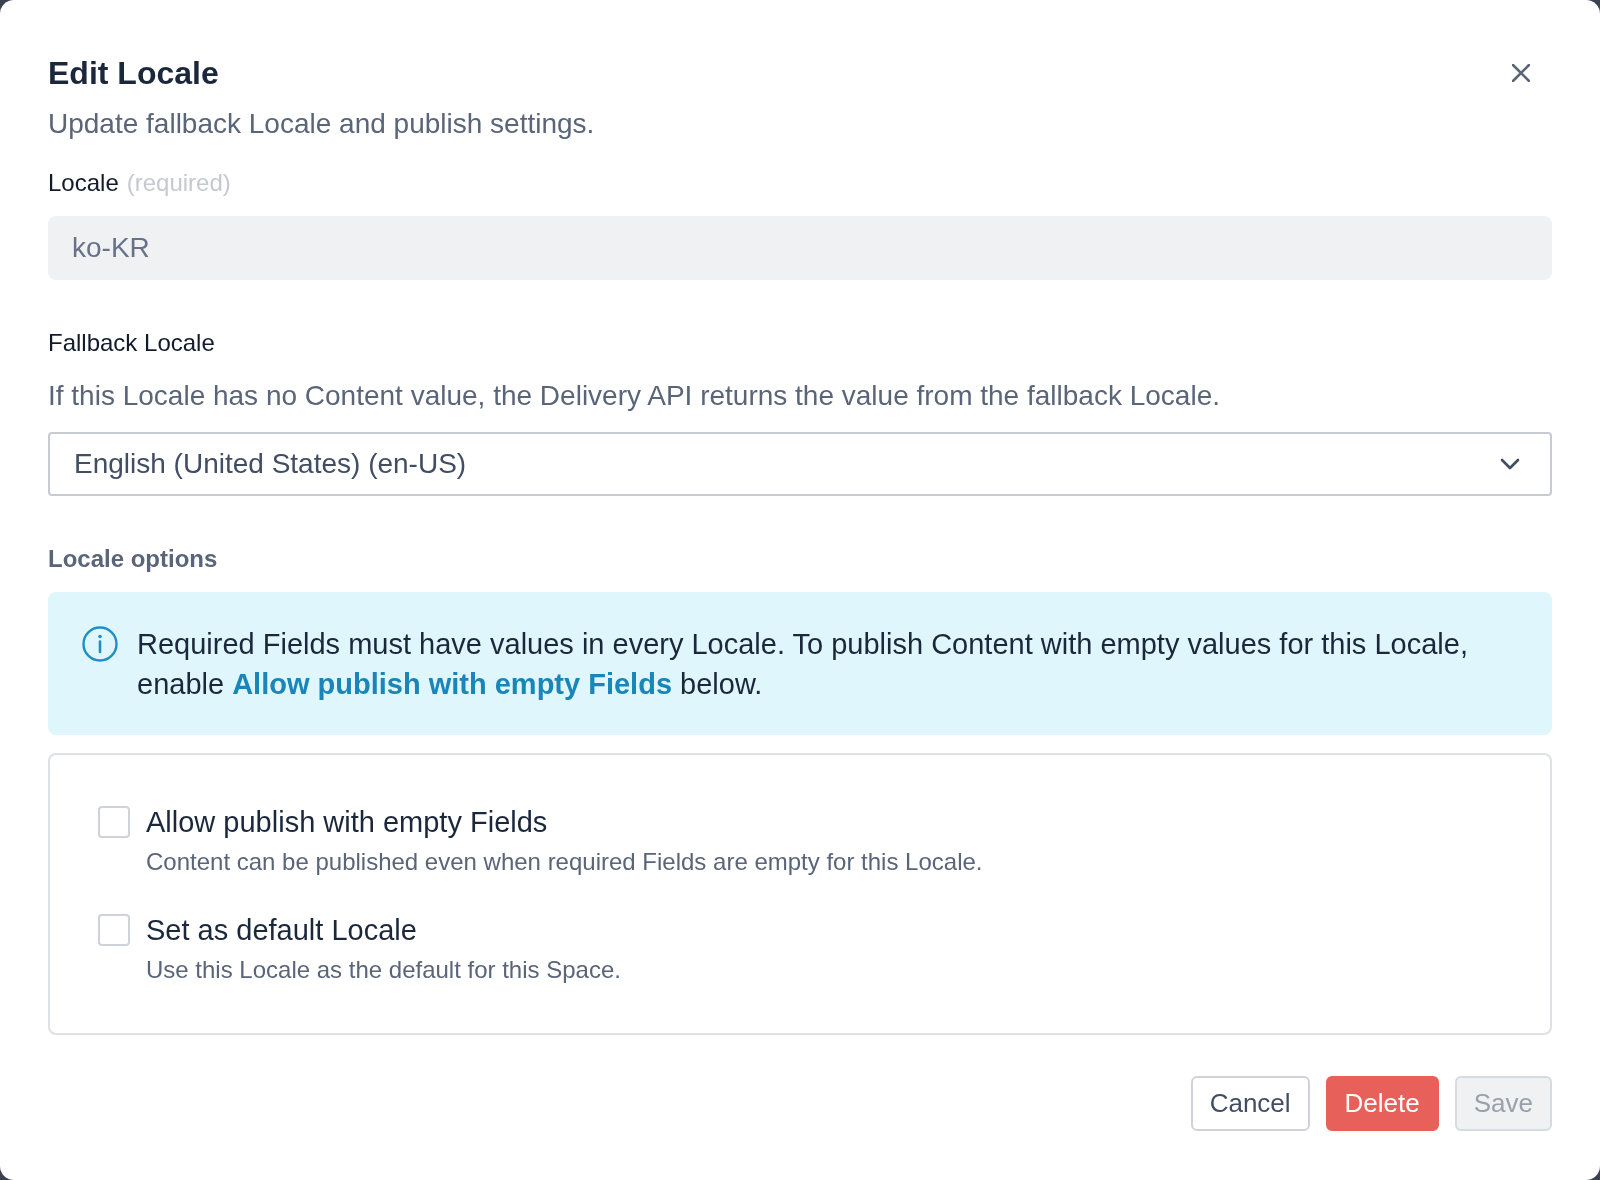 This screenshot has width=1600, height=1180. What do you see at coordinates (1510, 464) in the screenshot?
I see `chevron-down-icon` at bounding box center [1510, 464].